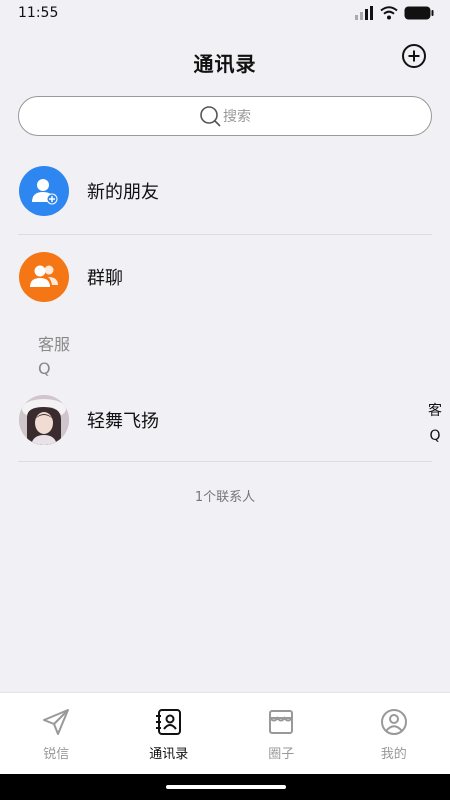  I want to click on status-bar: 11:55, so click(225, 13).